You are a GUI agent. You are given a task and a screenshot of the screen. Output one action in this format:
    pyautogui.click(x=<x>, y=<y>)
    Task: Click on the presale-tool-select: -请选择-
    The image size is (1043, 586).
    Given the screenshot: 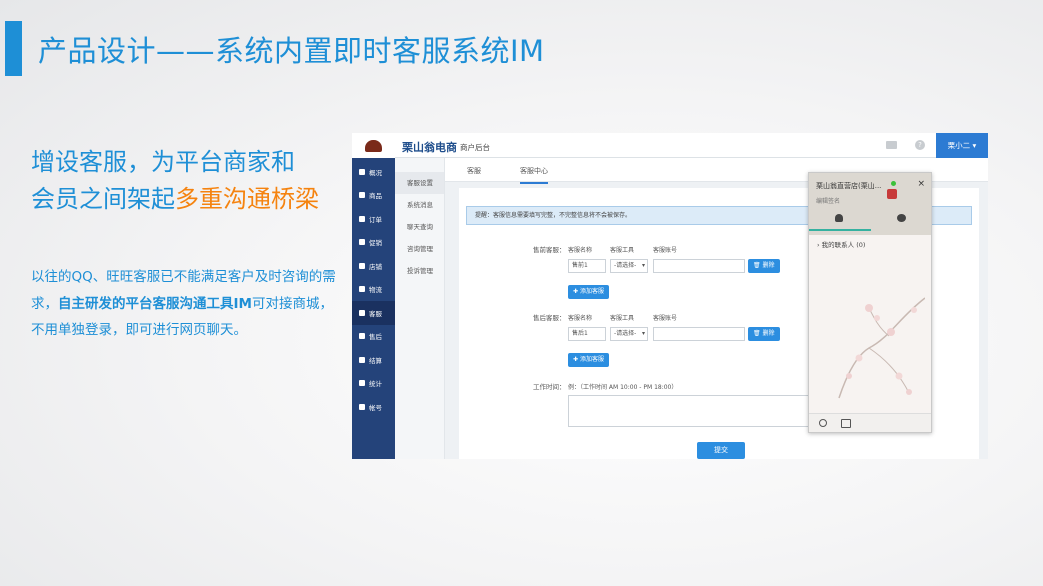 What is the action you would take?
    pyautogui.click(x=629, y=266)
    